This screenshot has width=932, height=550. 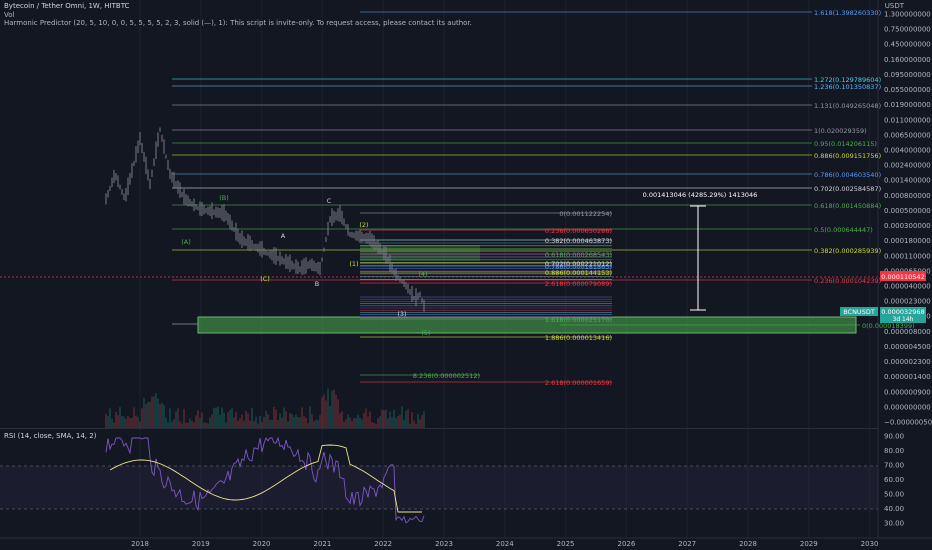 I want to click on countdown-text: 3d 14h, so click(x=903, y=319).